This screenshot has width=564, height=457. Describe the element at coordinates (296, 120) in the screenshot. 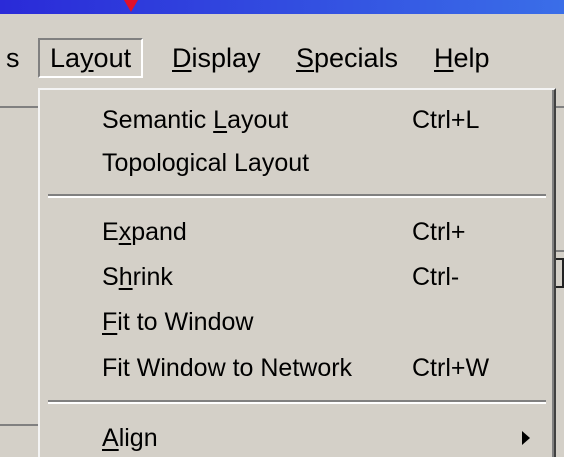

I see `menu-item-semantic-layout: Semantic Layout Ctrl+L` at that location.